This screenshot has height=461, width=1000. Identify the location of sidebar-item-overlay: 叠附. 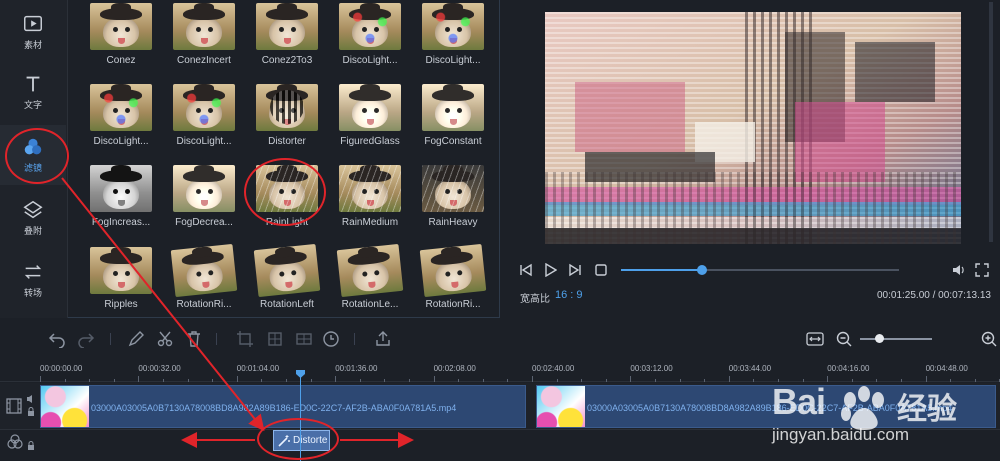
(33, 218).